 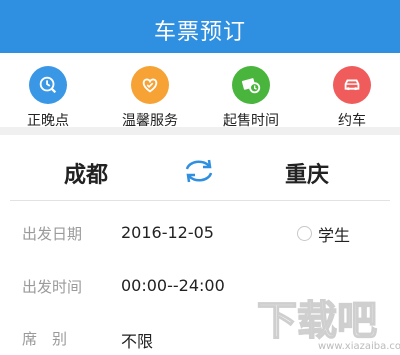 What do you see at coordinates (352, 121) in the screenshot?
I see `quick-label-car: 约车` at bounding box center [352, 121].